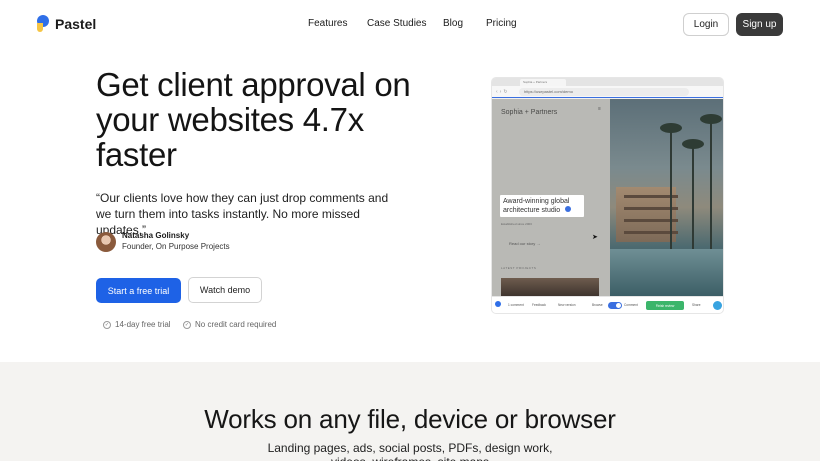  What do you see at coordinates (568, 209) in the screenshot?
I see `comment-pin-icon` at bounding box center [568, 209].